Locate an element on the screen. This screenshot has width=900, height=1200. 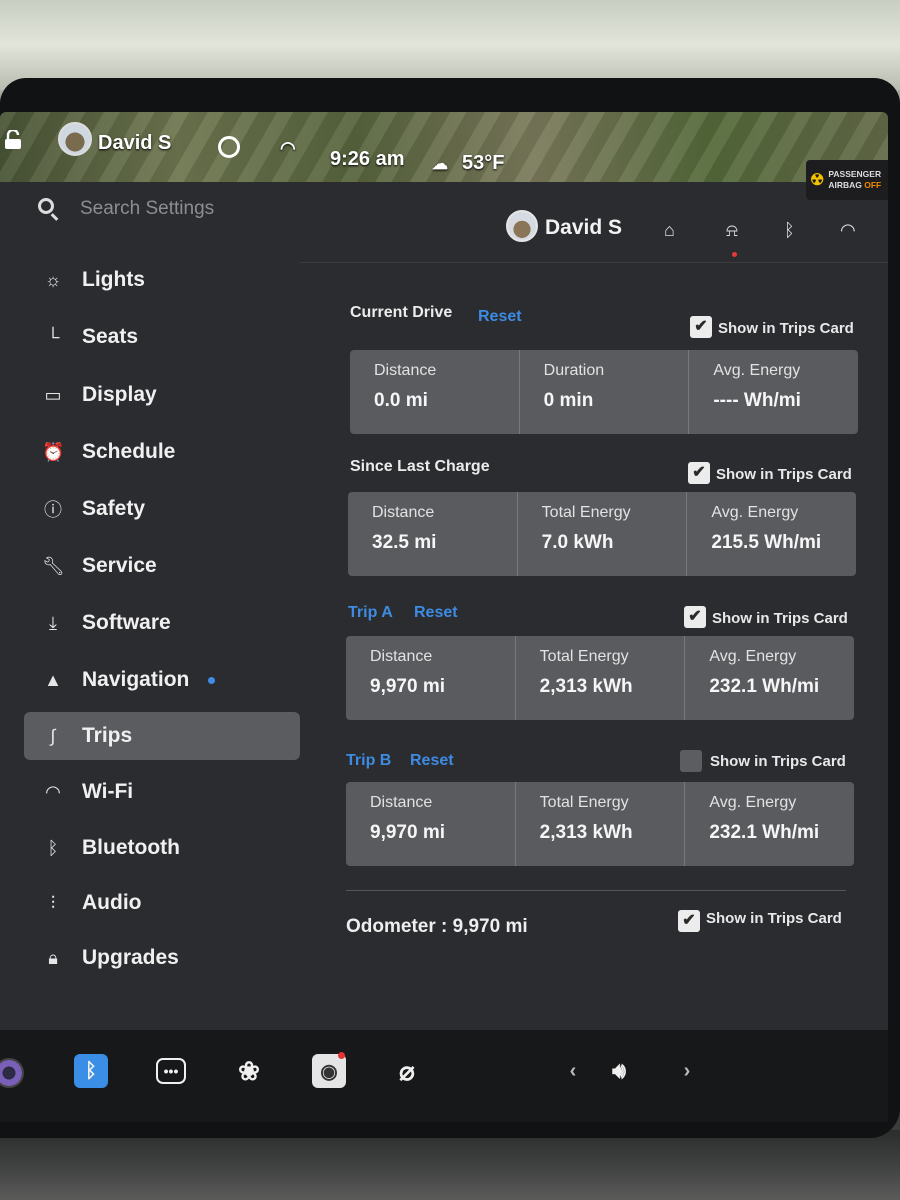
notification-dot is located at coordinates (734, 254).